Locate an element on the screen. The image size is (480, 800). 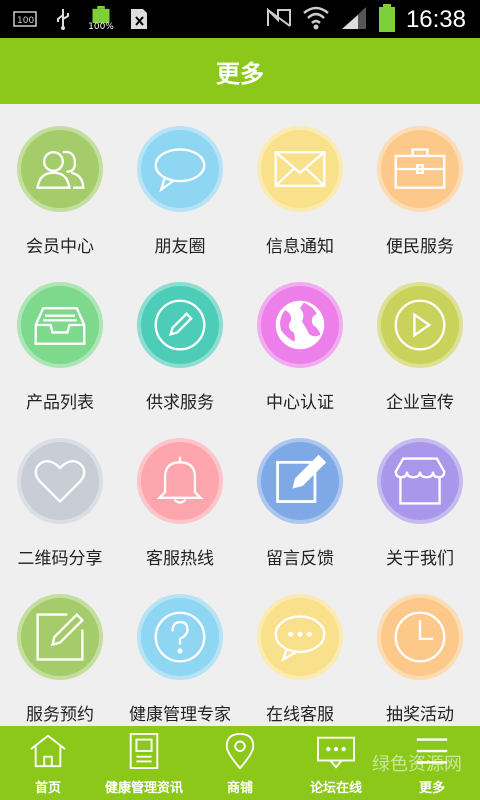
status-bar: 100 100% 16:38 is located at coordinates (240, 19).